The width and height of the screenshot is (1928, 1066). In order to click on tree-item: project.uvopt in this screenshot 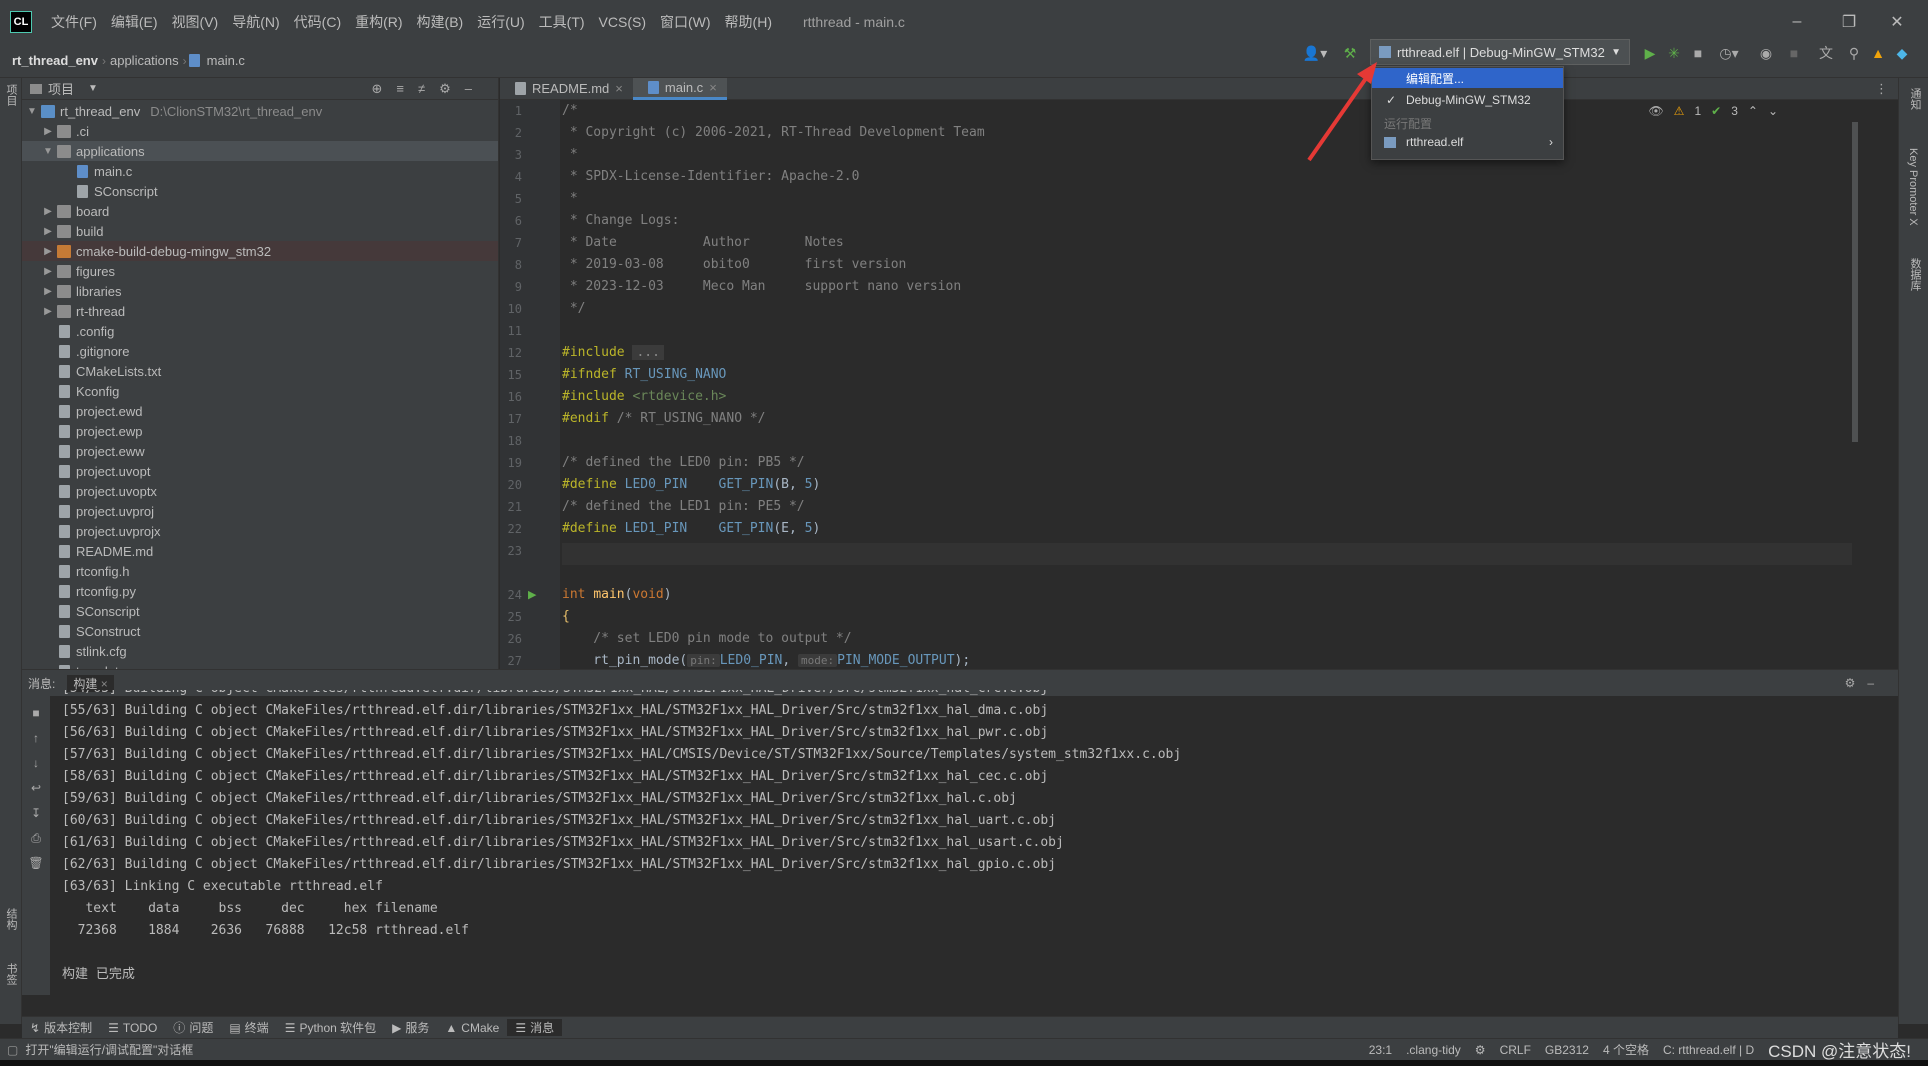, I will do `click(260, 471)`.